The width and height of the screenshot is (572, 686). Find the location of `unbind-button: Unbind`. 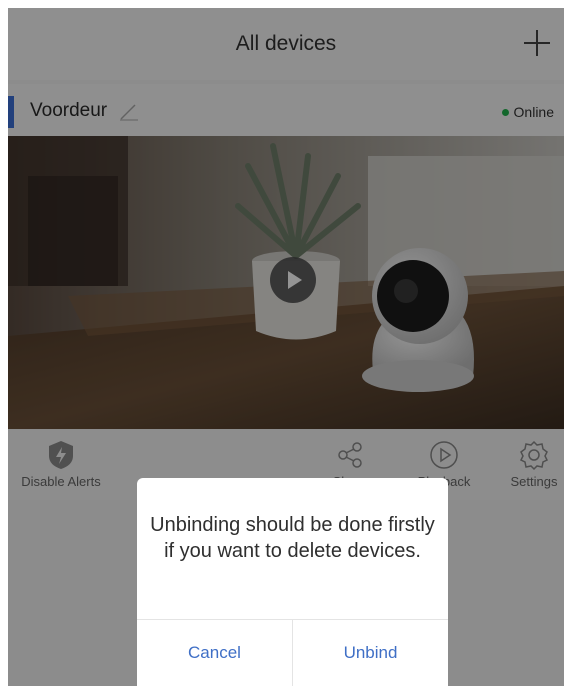

unbind-button: Unbind is located at coordinates (370, 653).